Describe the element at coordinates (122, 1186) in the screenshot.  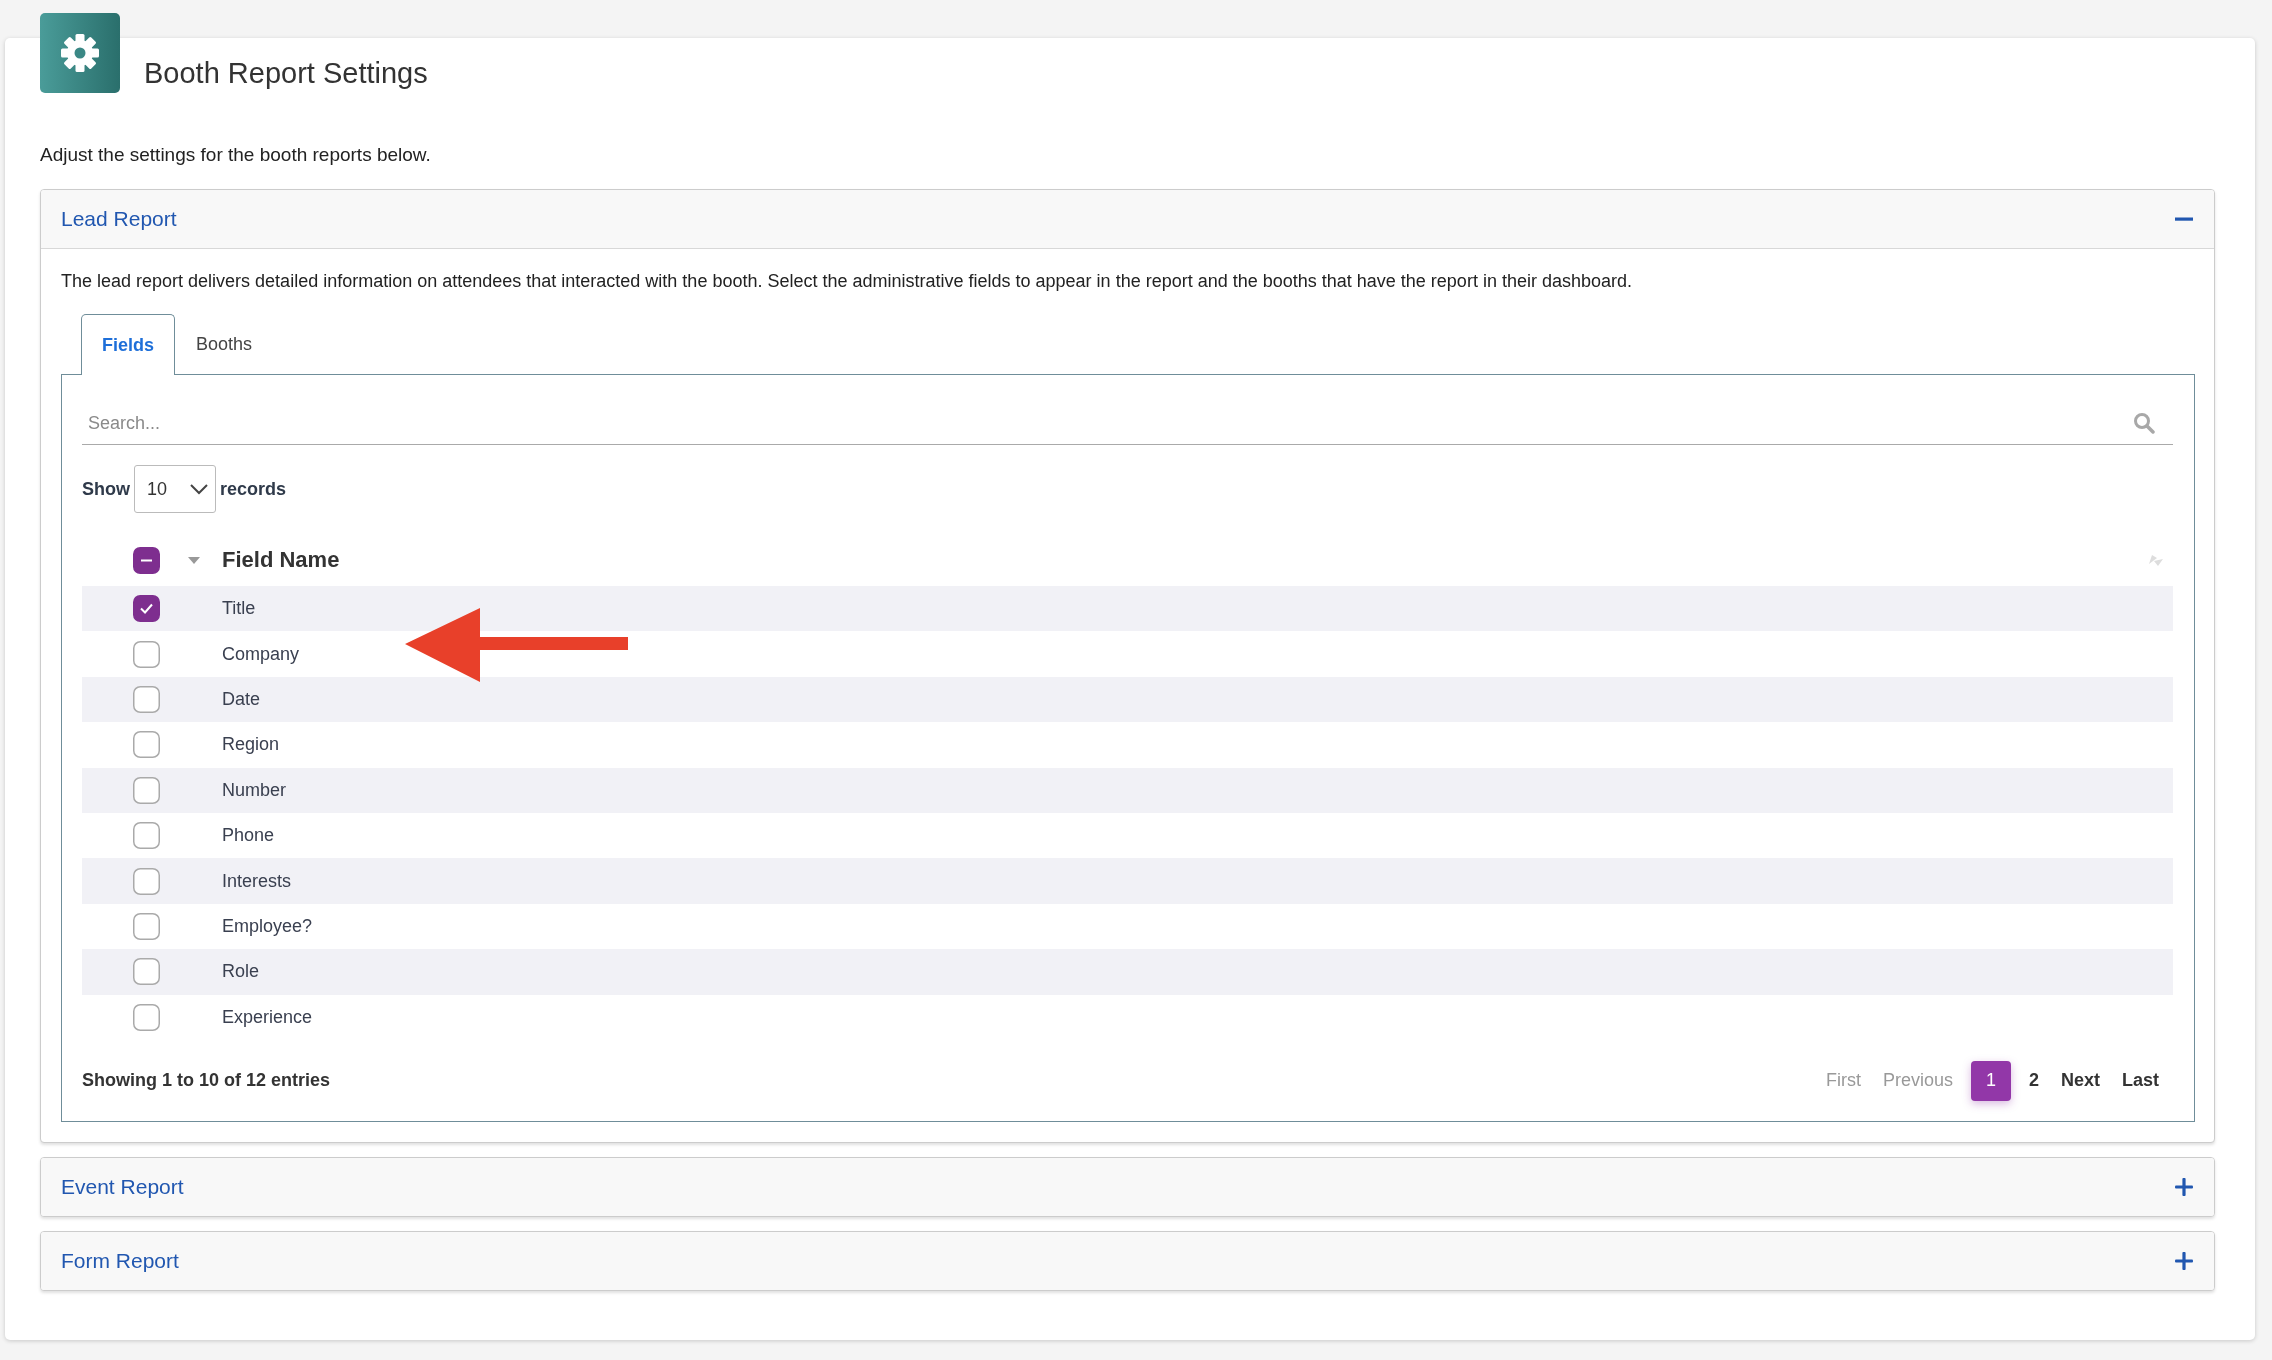
I see `panel-title: Event Report` at that location.